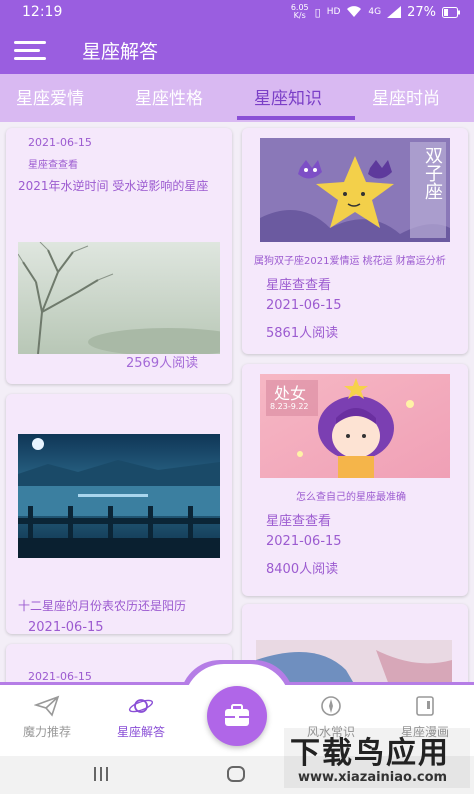 The image size is (474, 794). What do you see at coordinates (288, 96) in the screenshot?
I see `tab-knowledge: 星座知识` at bounding box center [288, 96].